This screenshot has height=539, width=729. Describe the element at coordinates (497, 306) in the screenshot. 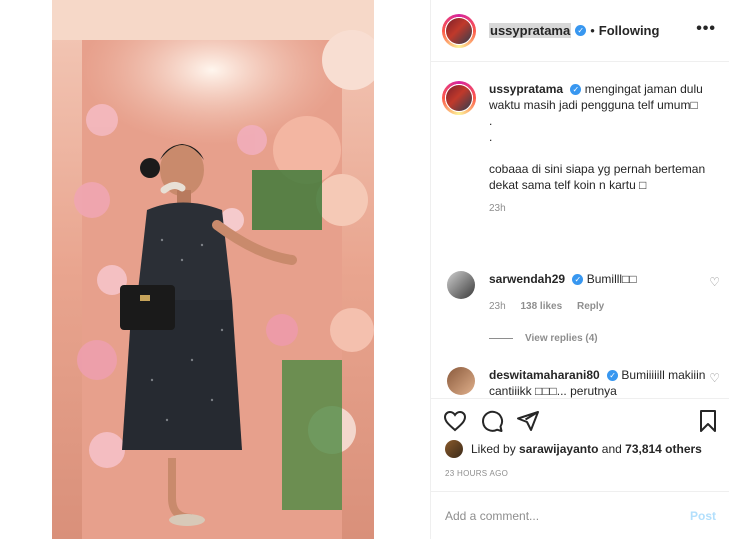

I see `comment-time: 23h` at that location.